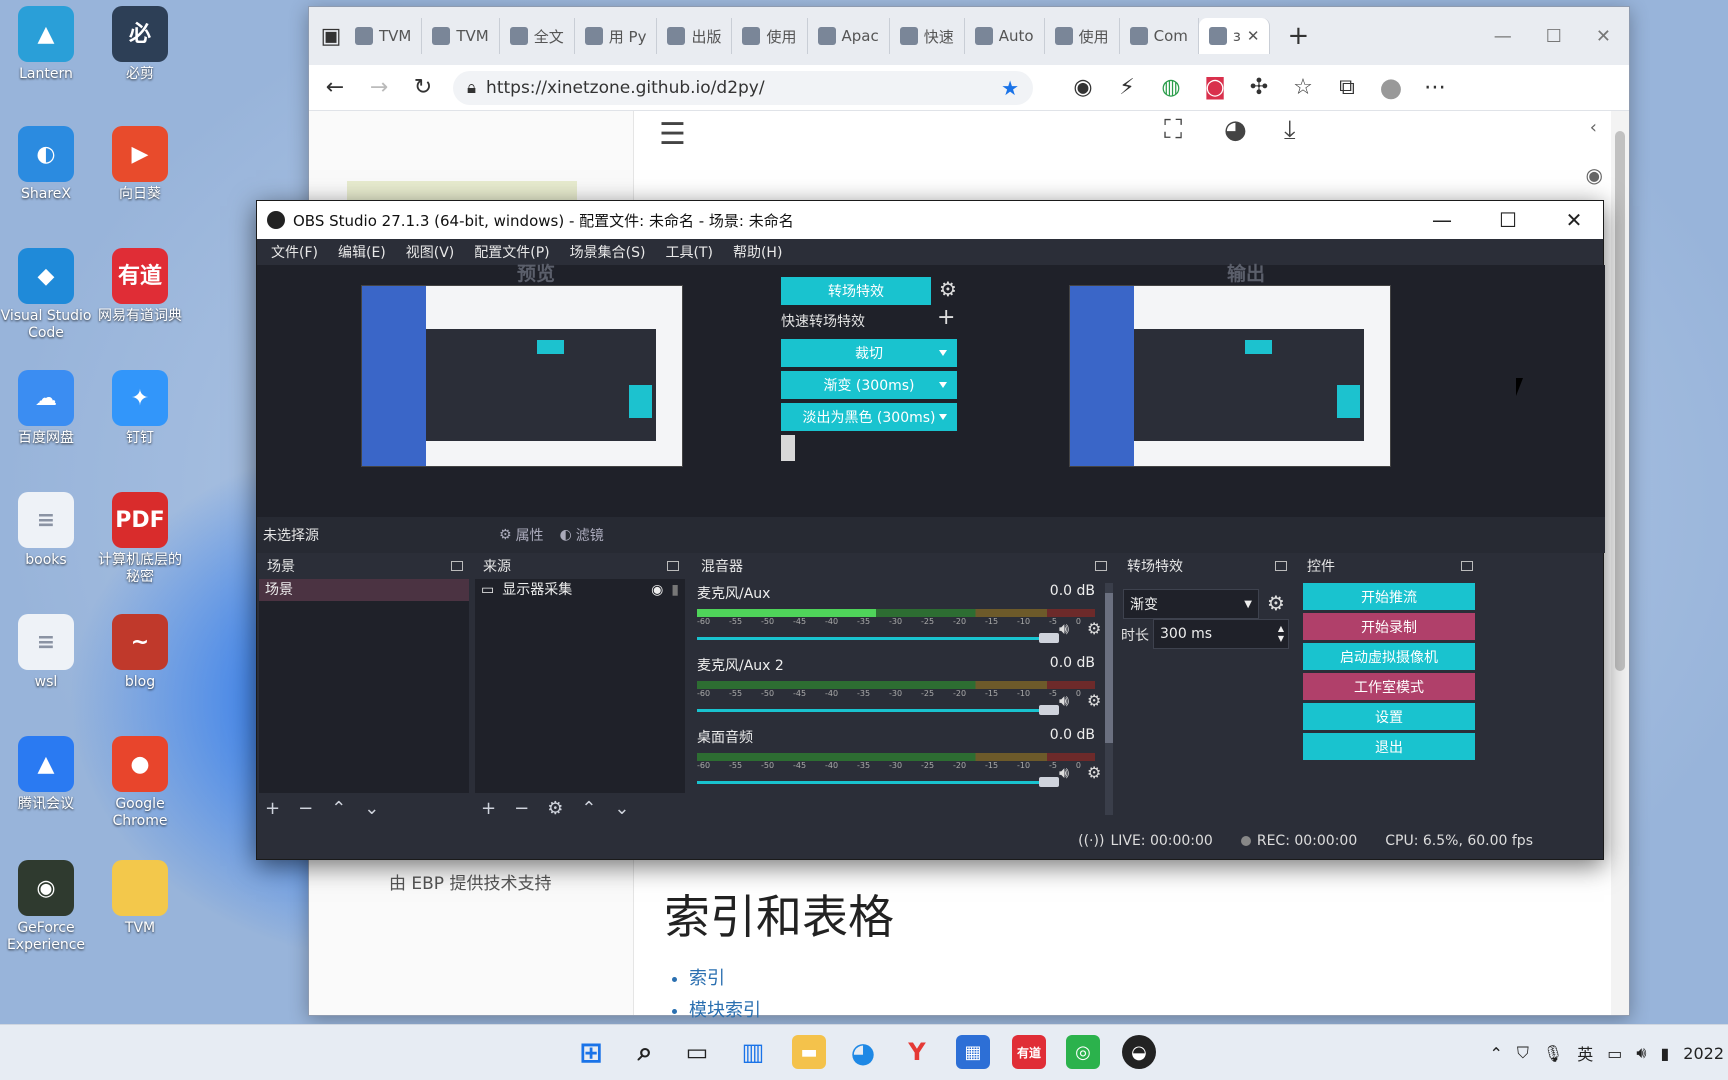 Image resolution: width=1728 pixels, height=1080 pixels. Describe the element at coordinates (645, 1052) in the screenshot. I see `search-icon: ⌕` at that location.